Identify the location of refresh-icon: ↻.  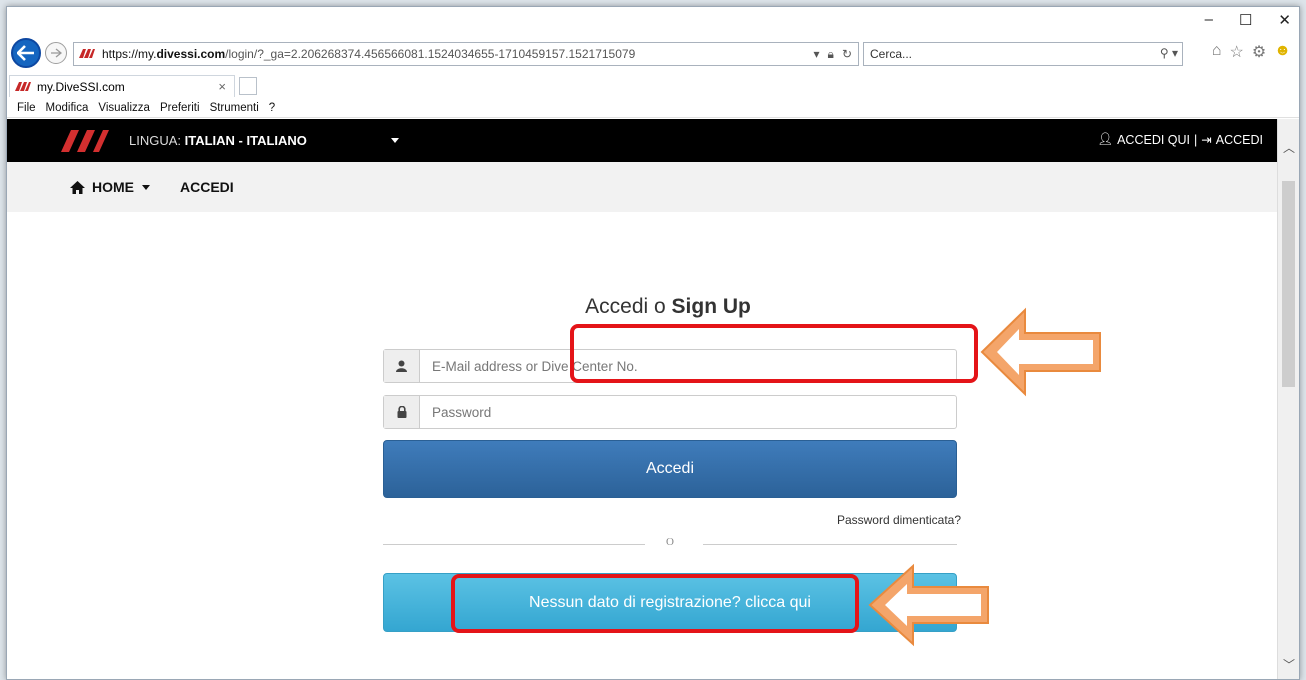
(847, 54).